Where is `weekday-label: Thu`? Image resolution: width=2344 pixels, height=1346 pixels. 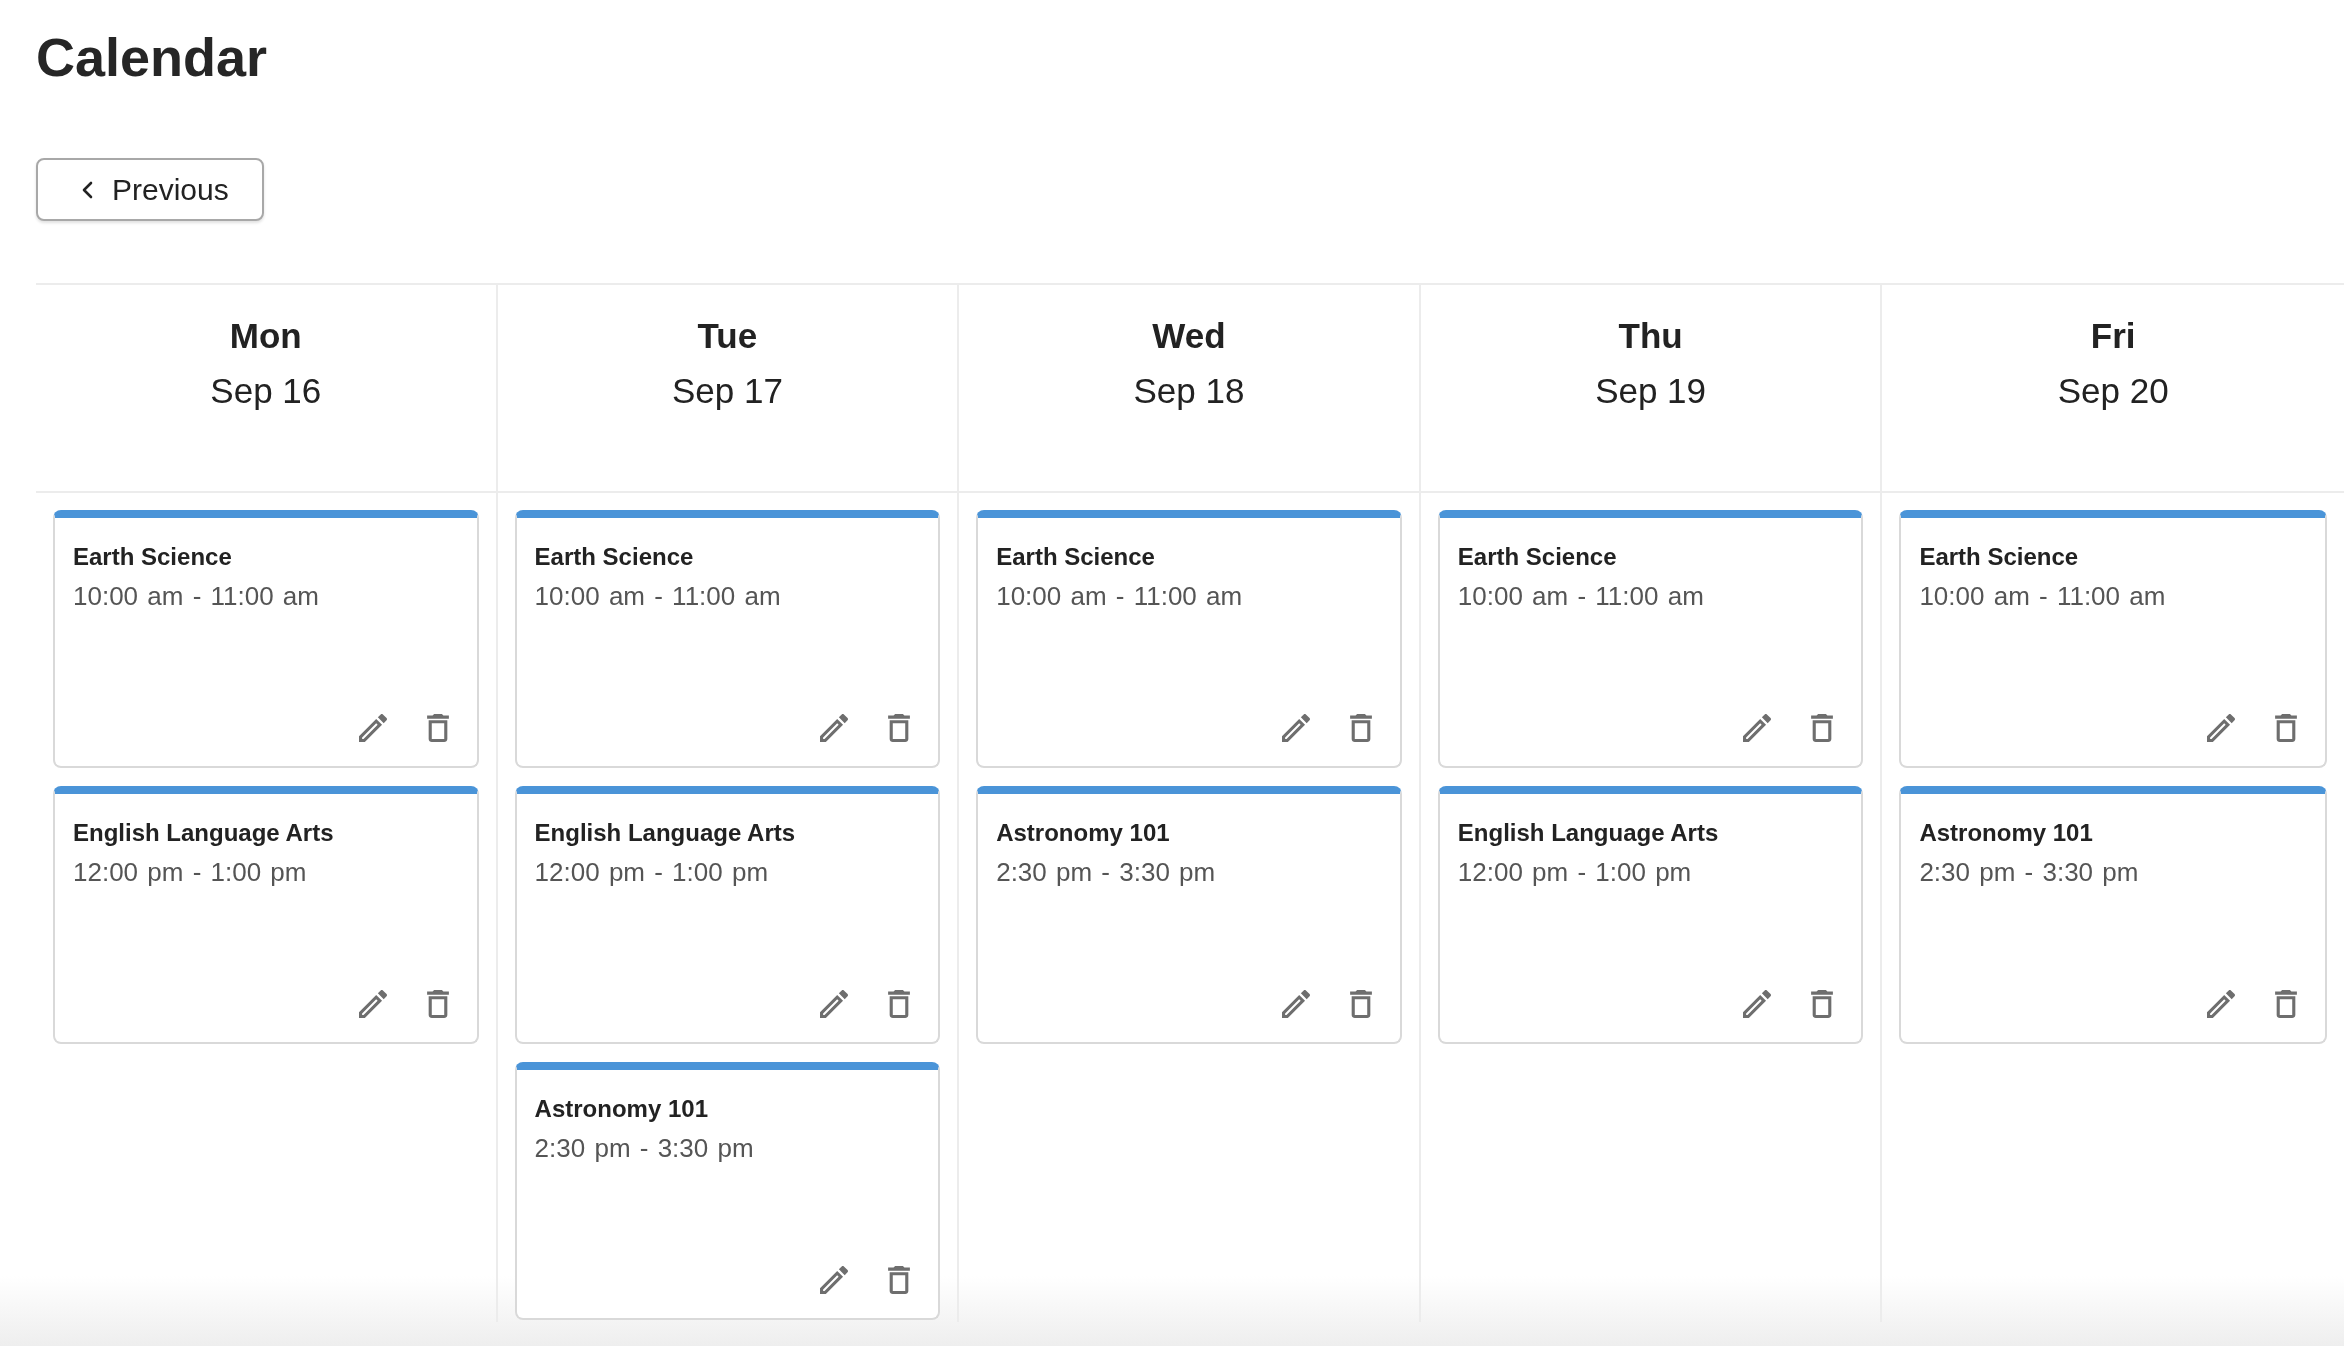 weekday-label: Thu is located at coordinates (1650, 336).